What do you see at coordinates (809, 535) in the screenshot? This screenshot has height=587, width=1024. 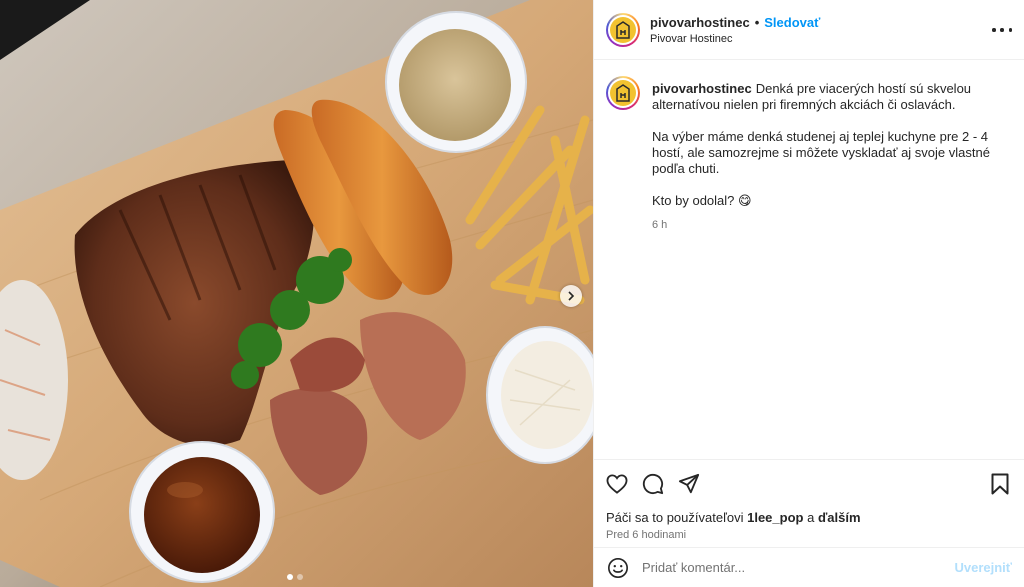 I see `posted-time: Pred 6 hodinami` at bounding box center [809, 535].